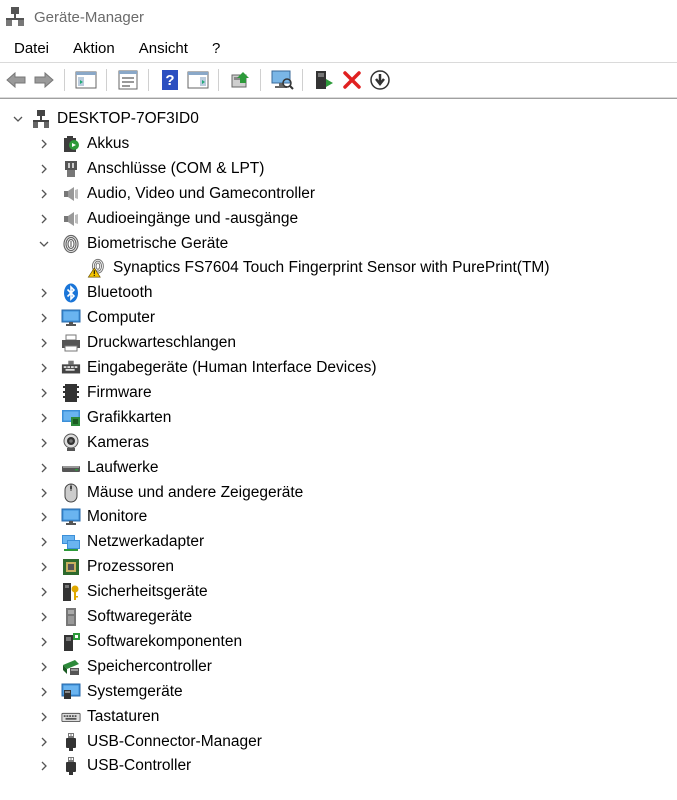  What do you see at coordinates (94, 48) in the screenshot?
I see `menu-aktion: Aktion` at bounding box center [94, 48].